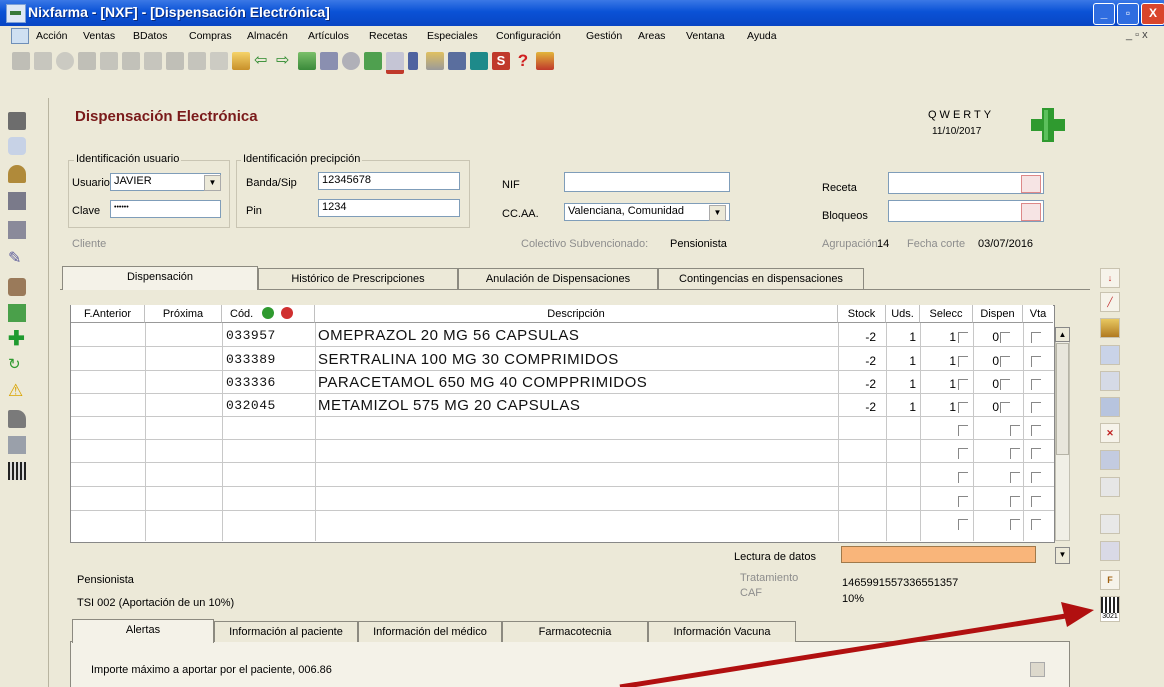 The width and height of the screenshot is (1164, 687). I want to click on rsb-chart-icon: ╱, so click(1110, 302).